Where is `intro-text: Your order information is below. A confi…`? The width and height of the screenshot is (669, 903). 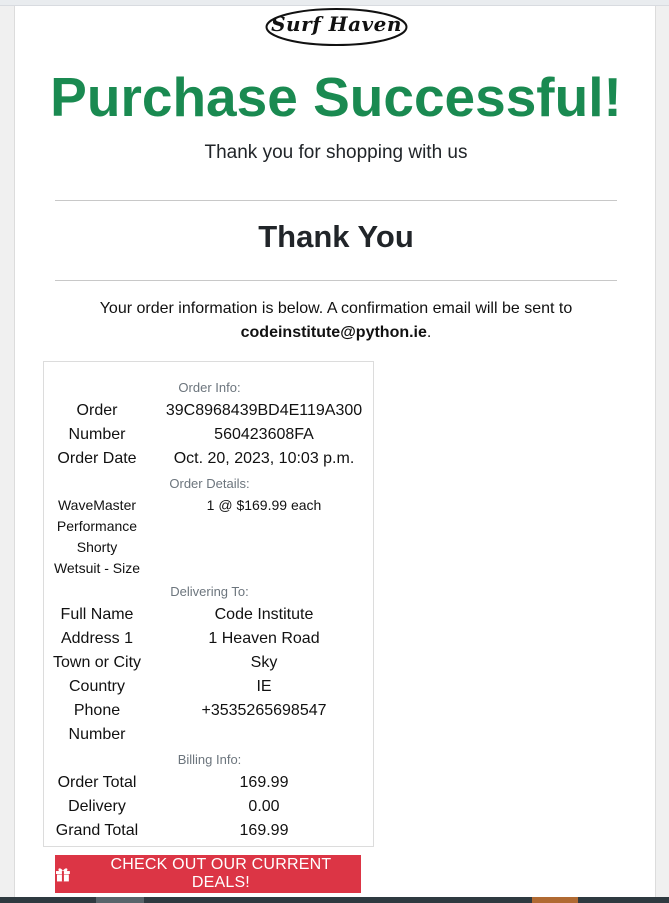
intro-text: Your order information is below. A confi… is located at coordinates (336, 308).